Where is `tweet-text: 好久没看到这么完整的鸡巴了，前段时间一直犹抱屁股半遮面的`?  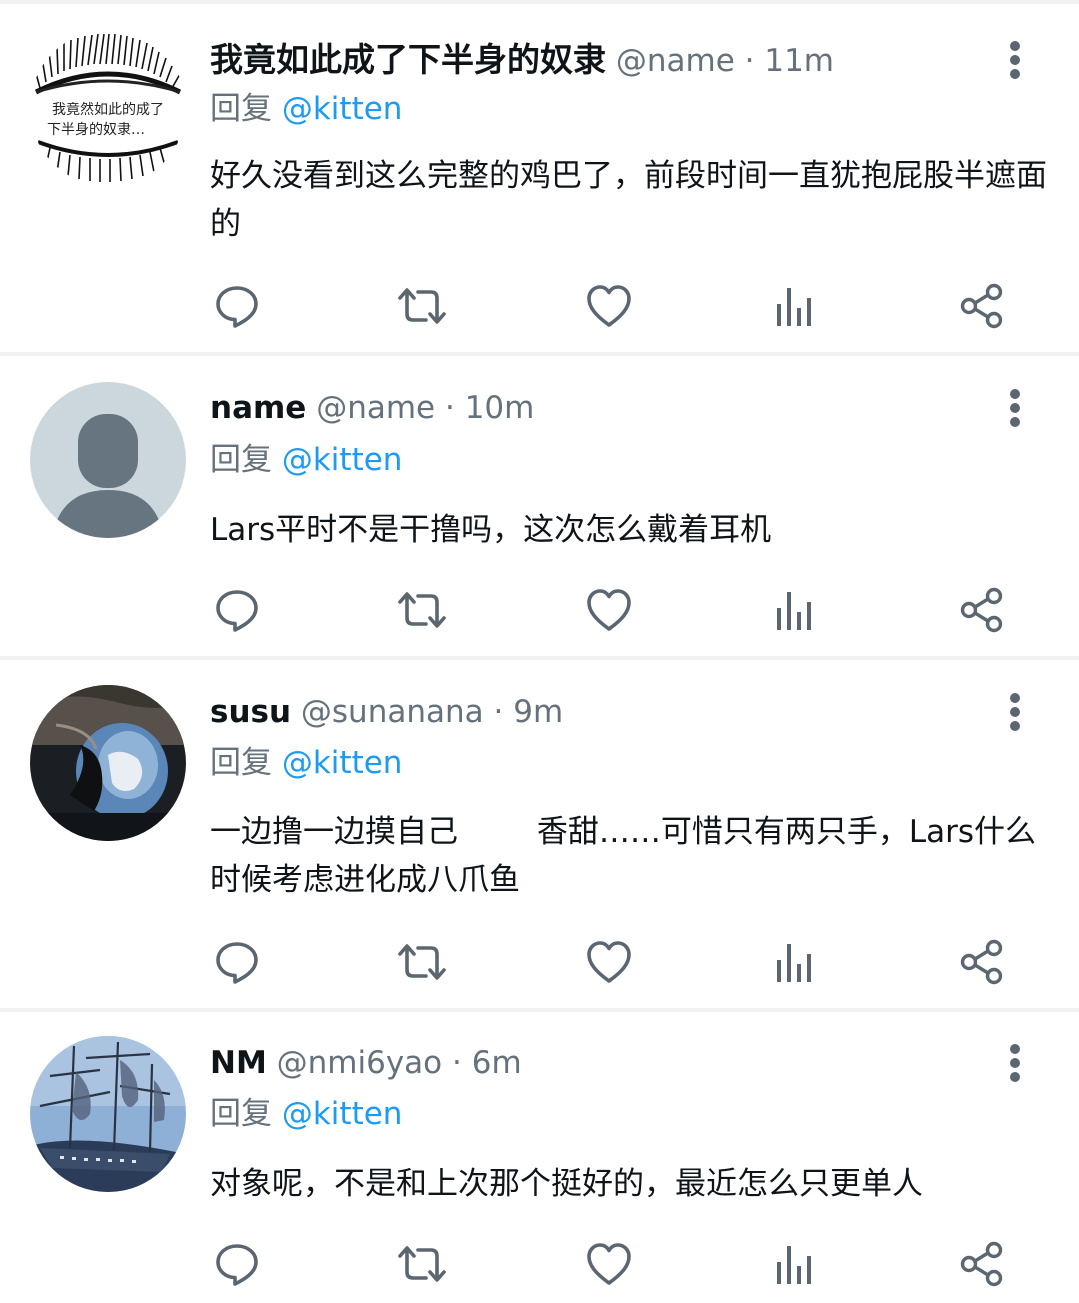 tweet-text: 好久没看到这么完整的鸡巴了，前段时间一直犹抱屁股半遮面的 is located at coordinates (628, 200).